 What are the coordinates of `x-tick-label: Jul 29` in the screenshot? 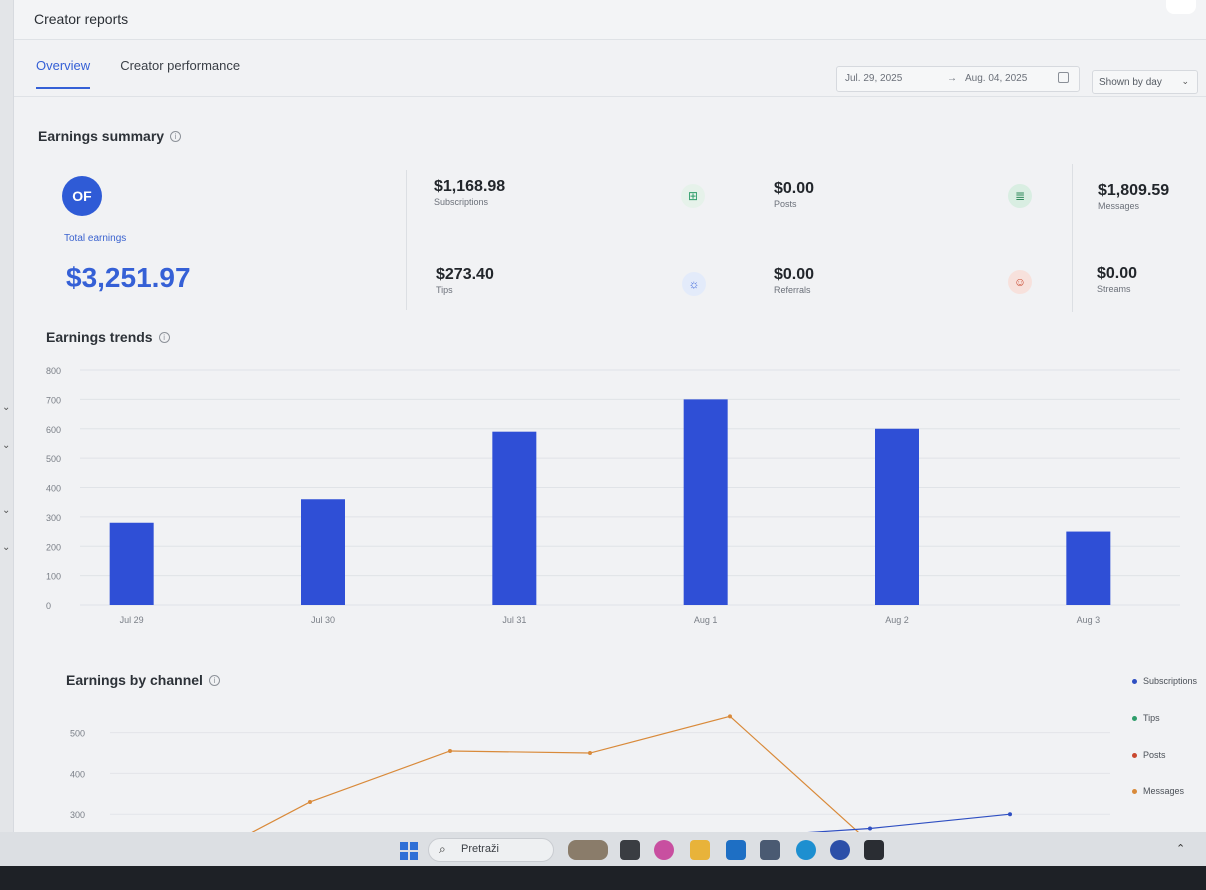 It's located at (132, 620).